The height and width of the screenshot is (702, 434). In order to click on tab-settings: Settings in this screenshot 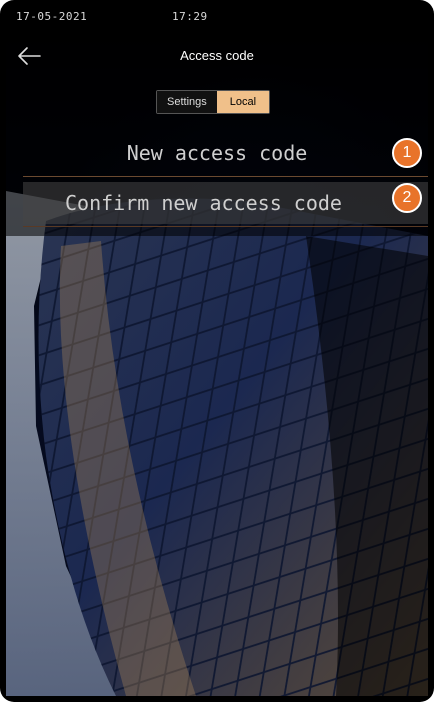, I will do `click(187, 102)`.